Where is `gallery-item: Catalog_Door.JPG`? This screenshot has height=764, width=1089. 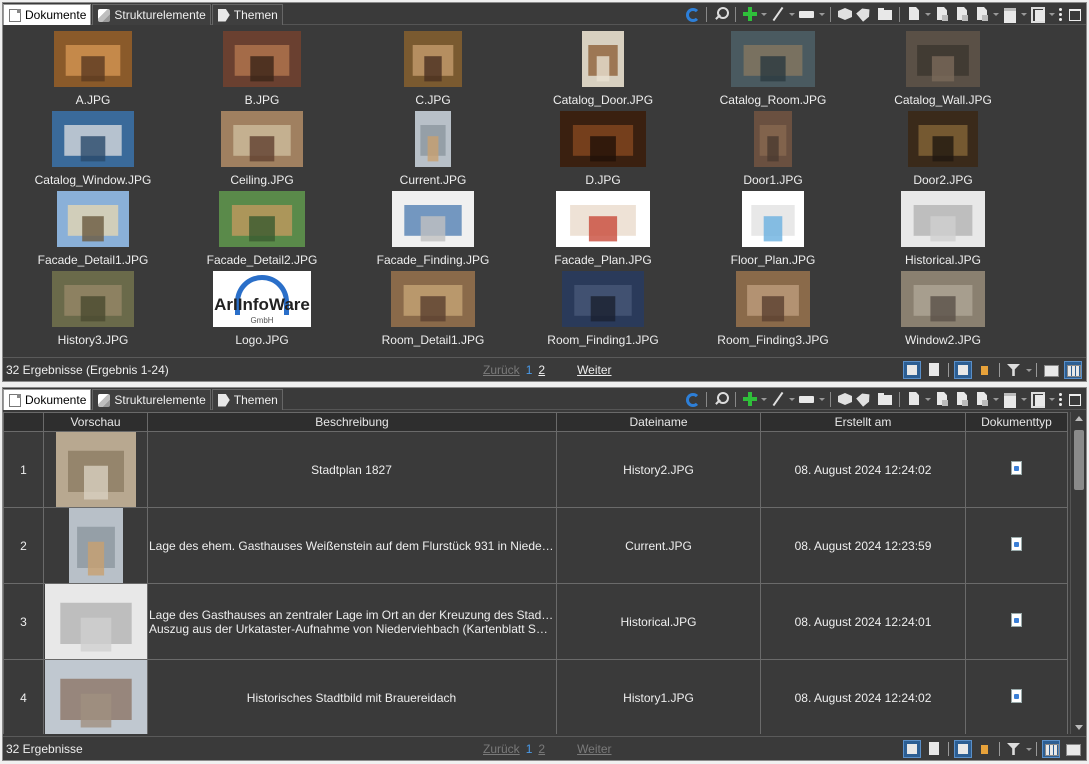
gallery-item: Catalog_Door.JPG is located at coordinates (603, 67).